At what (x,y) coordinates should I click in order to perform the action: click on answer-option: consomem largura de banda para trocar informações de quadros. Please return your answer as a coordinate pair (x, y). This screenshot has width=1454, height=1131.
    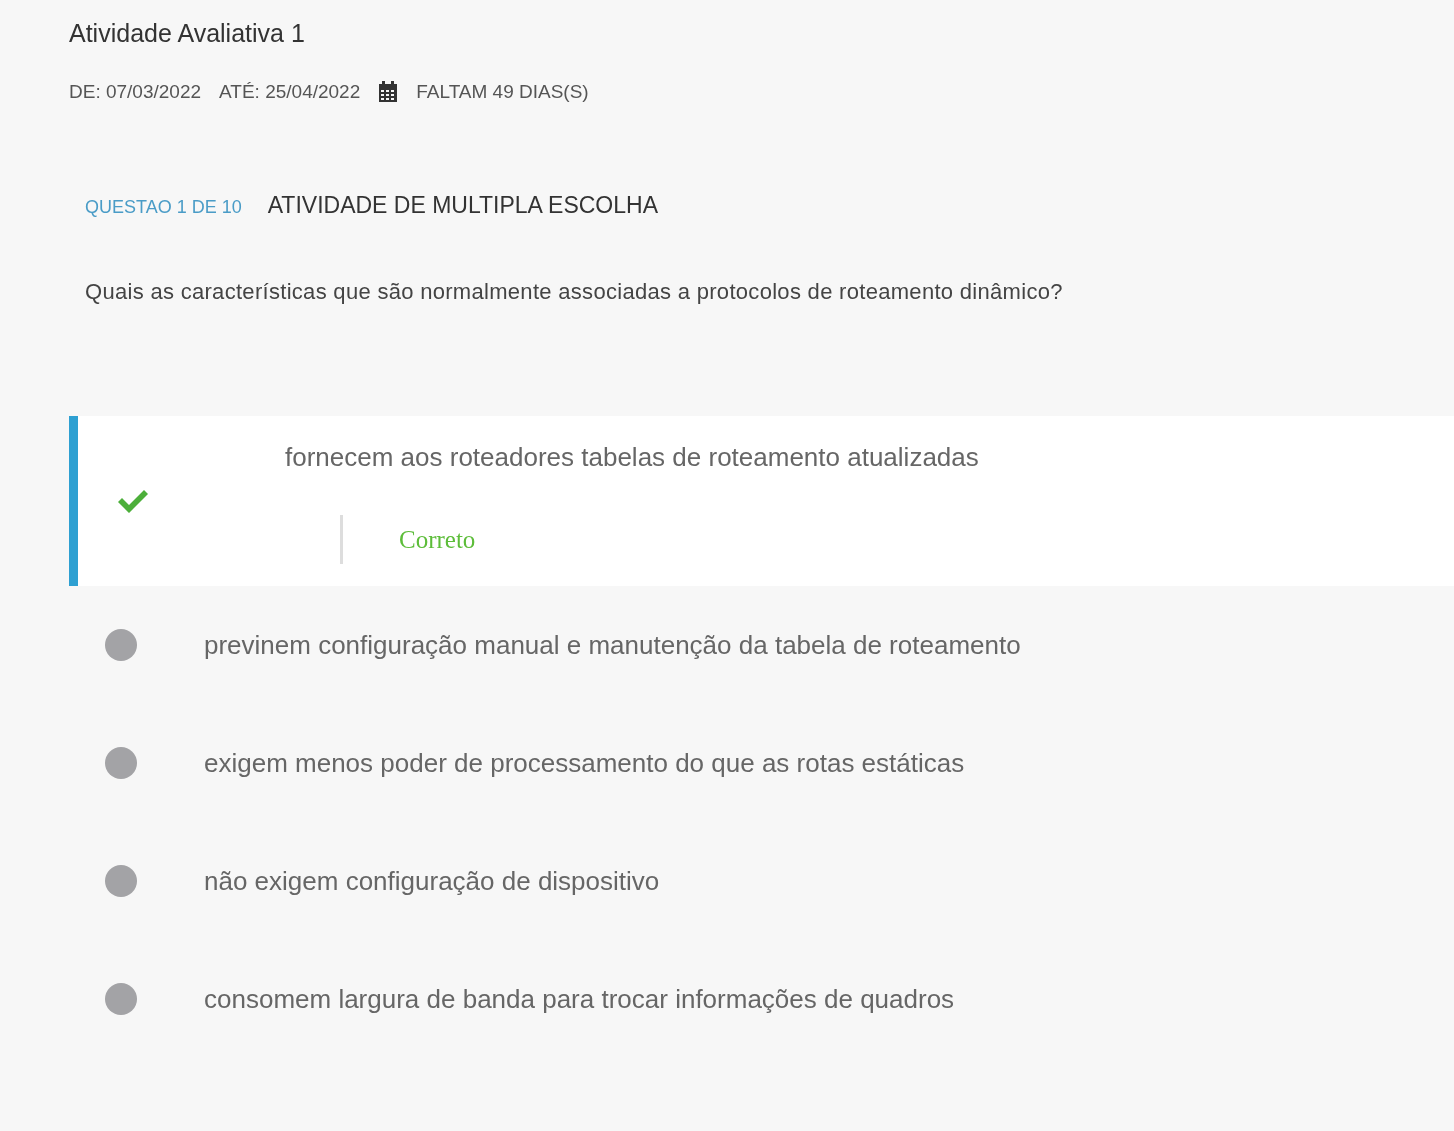
    Looking at the image, I should click on (579, 999).